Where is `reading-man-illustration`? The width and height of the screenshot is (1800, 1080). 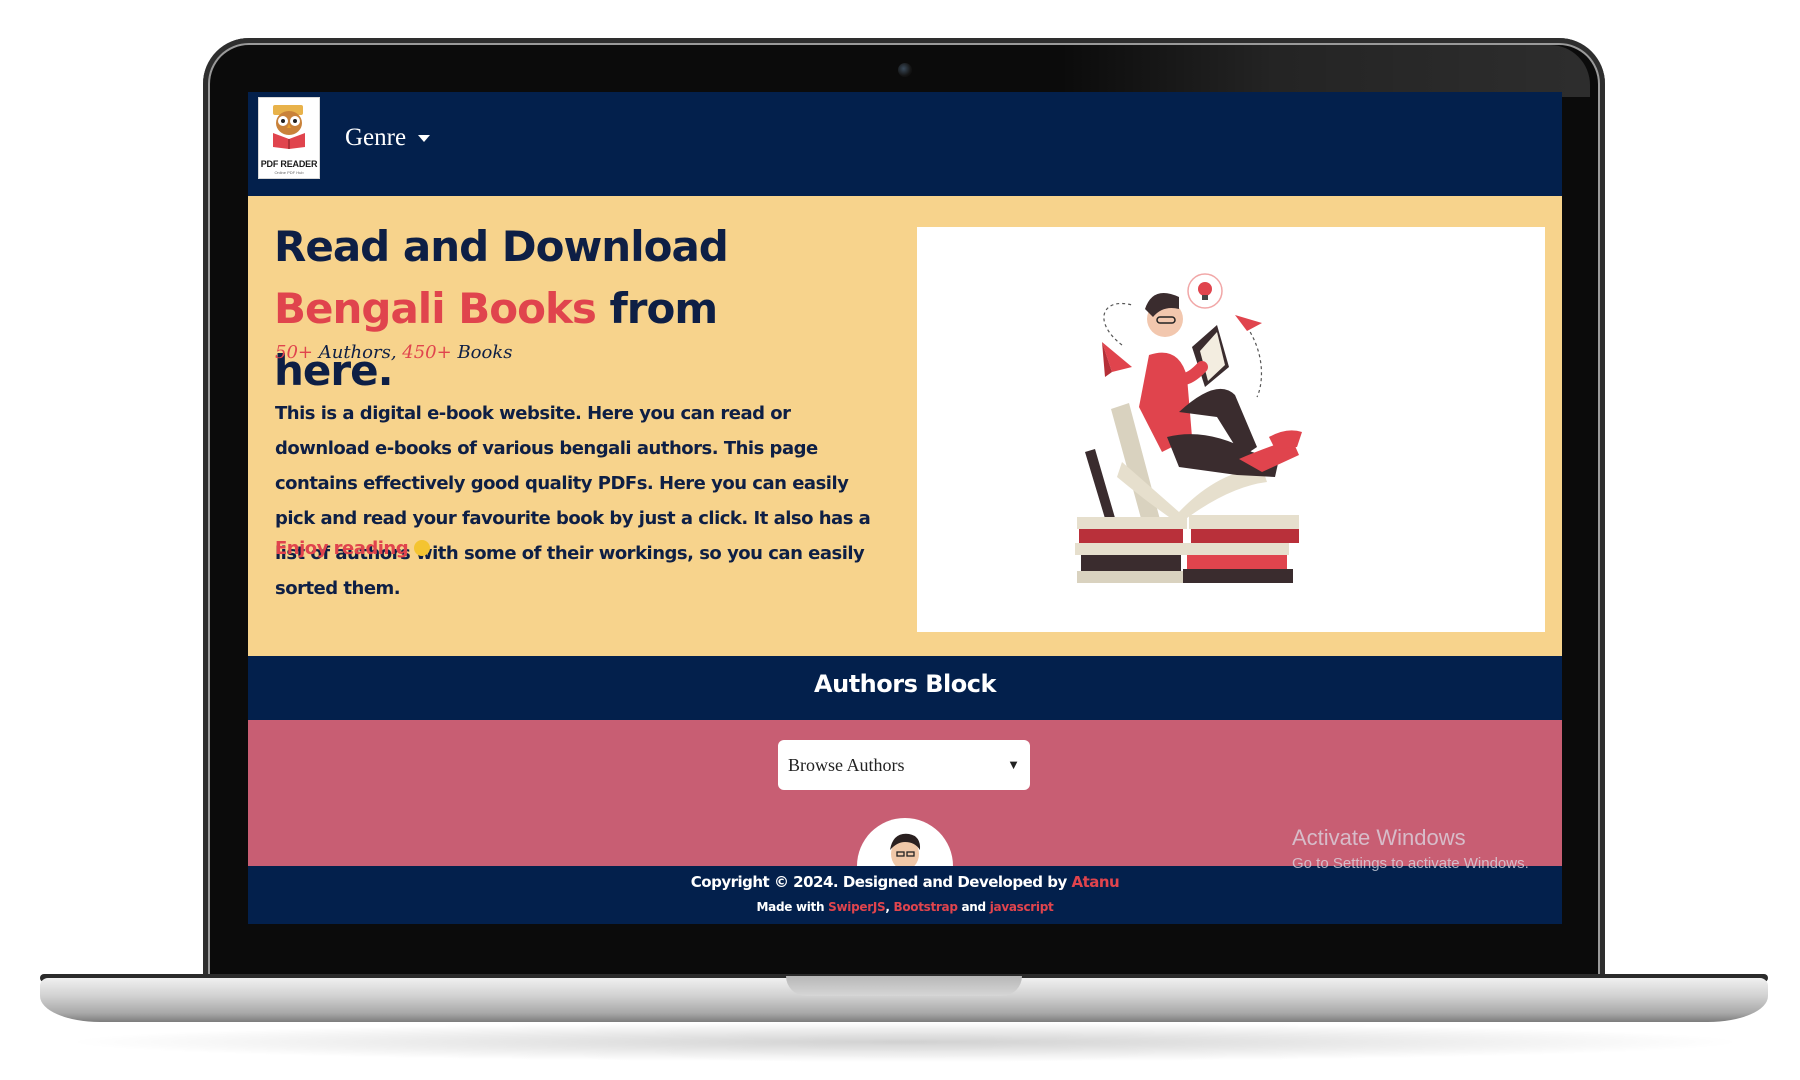
reading-man-illustration is located at coordinates (1188, 428).